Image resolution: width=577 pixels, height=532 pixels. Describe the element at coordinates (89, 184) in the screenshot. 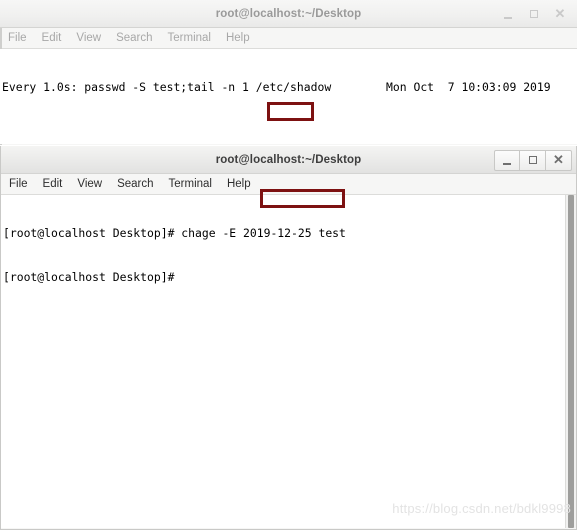

I see `menu-item-view-bottom: View` at that location.